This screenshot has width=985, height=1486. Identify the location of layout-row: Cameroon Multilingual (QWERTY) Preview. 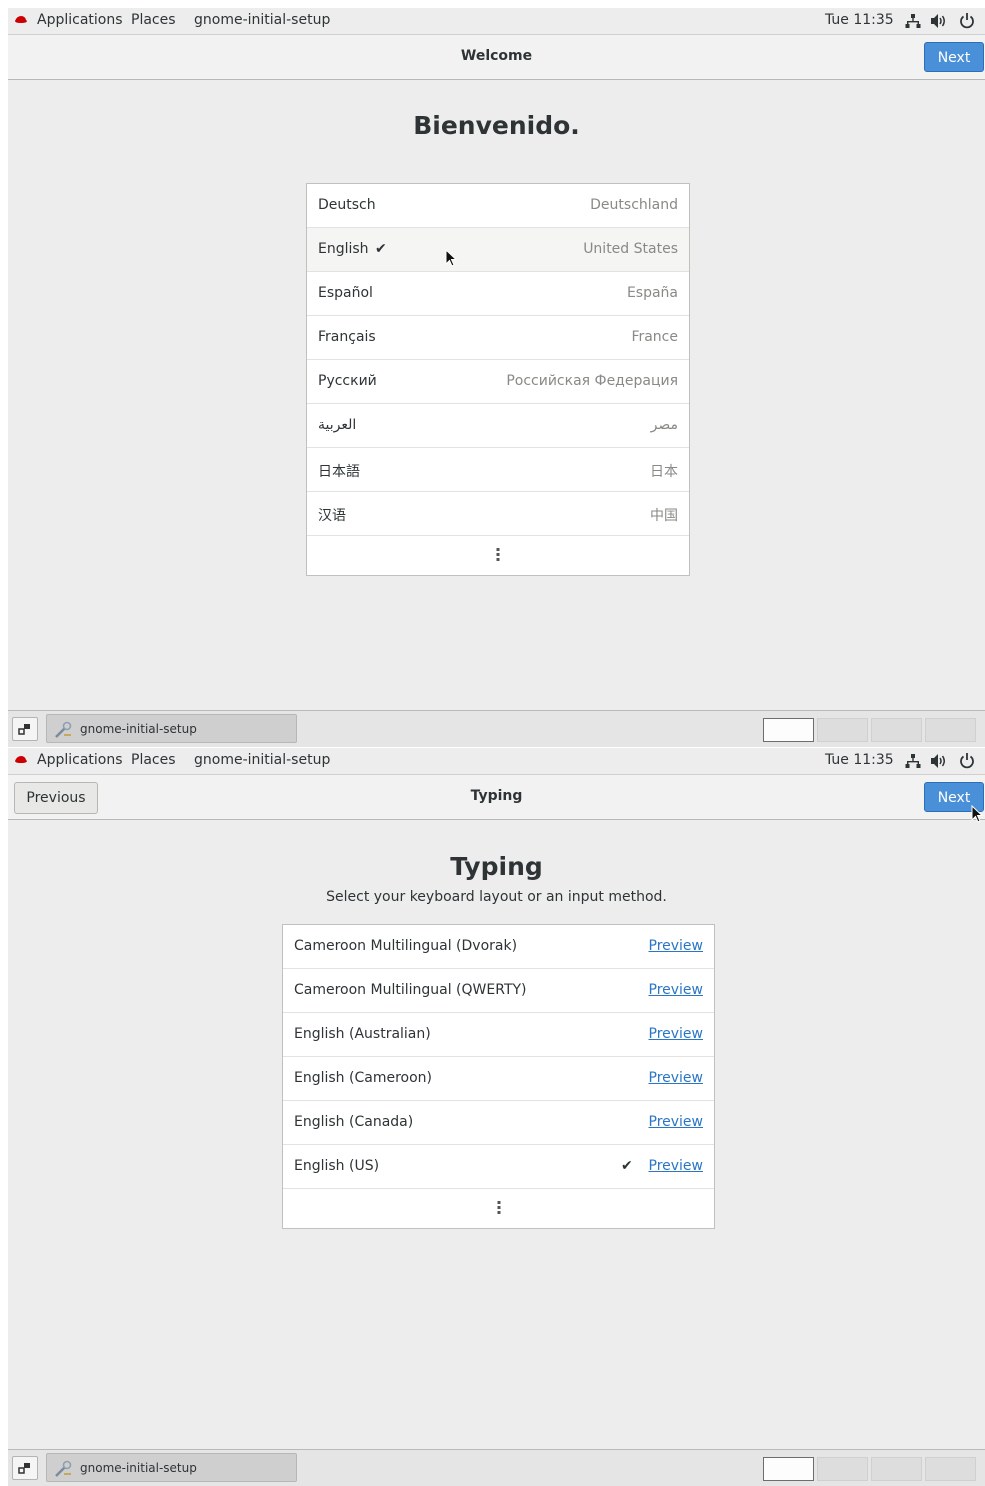
(498, 991).